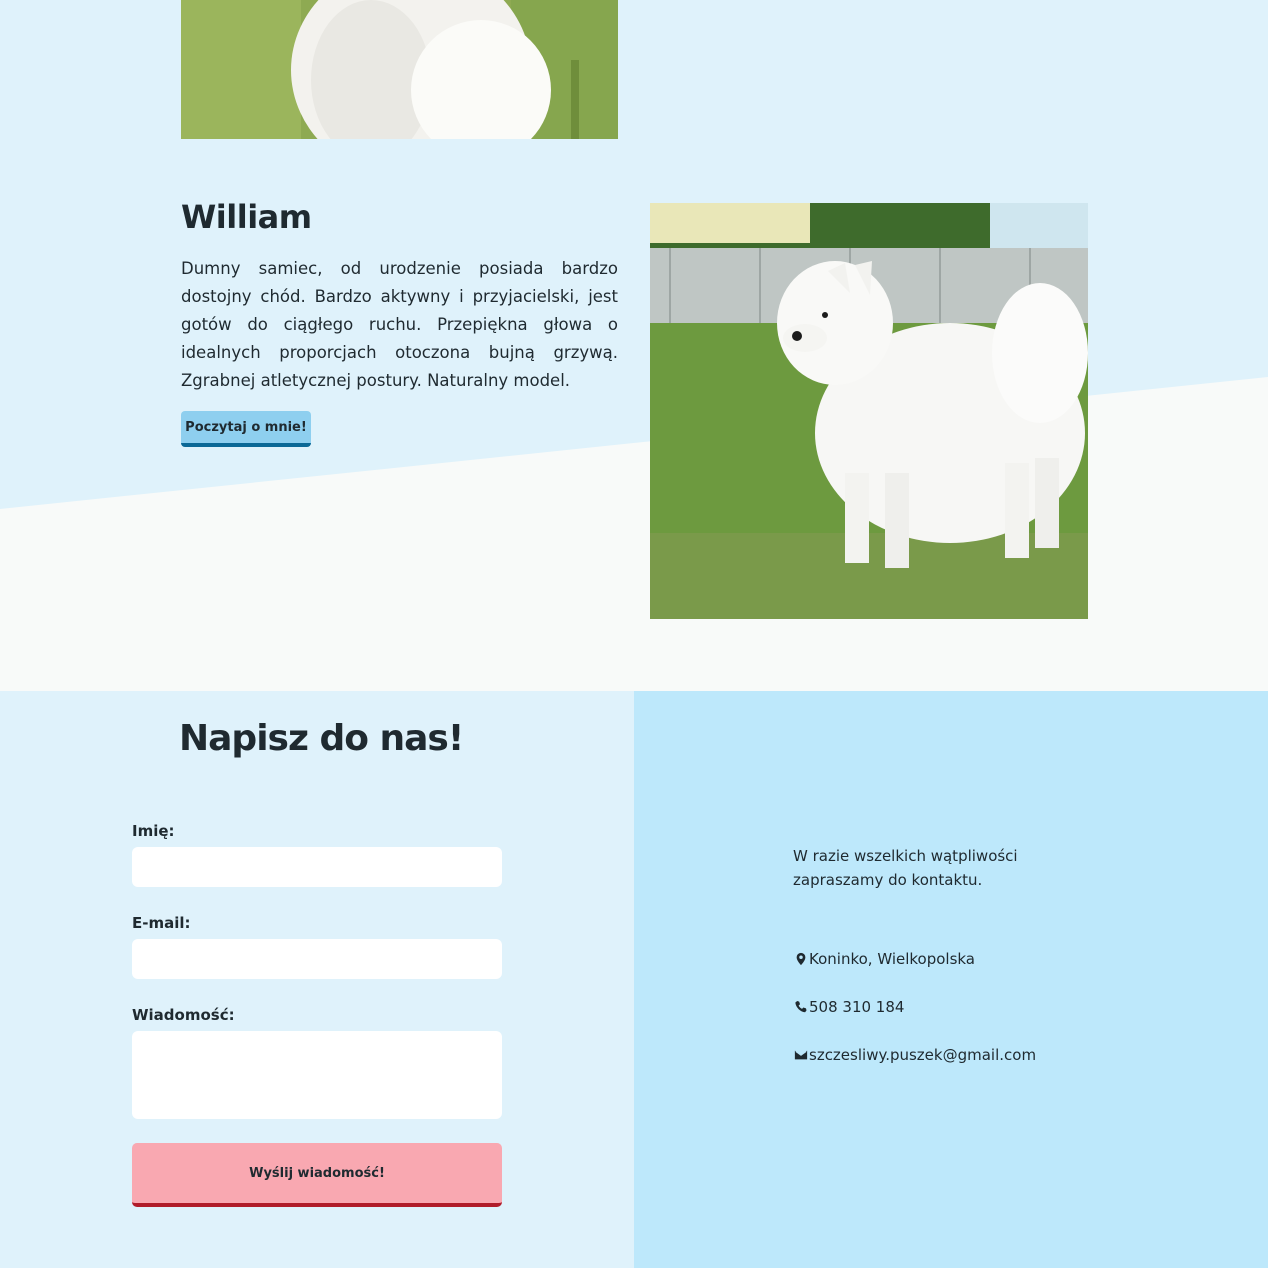  What do you see at coordinates (801, 959) in the screenshot?
I see `map-marker-icon` at bounding box center [801, 959].